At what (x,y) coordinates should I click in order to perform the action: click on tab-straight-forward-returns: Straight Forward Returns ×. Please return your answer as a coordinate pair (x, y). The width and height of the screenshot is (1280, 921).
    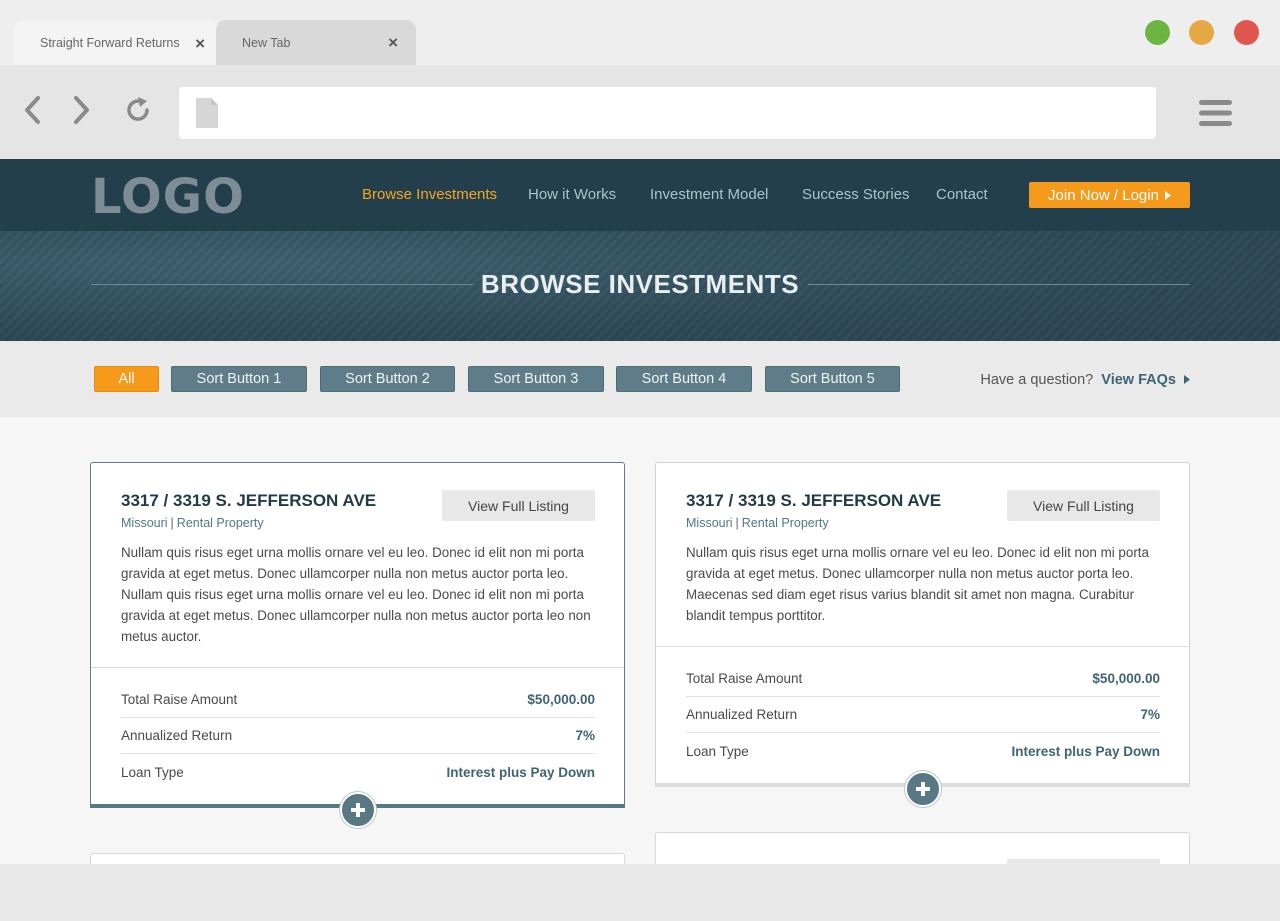
    Looking at the image, I should click on (116, 42).